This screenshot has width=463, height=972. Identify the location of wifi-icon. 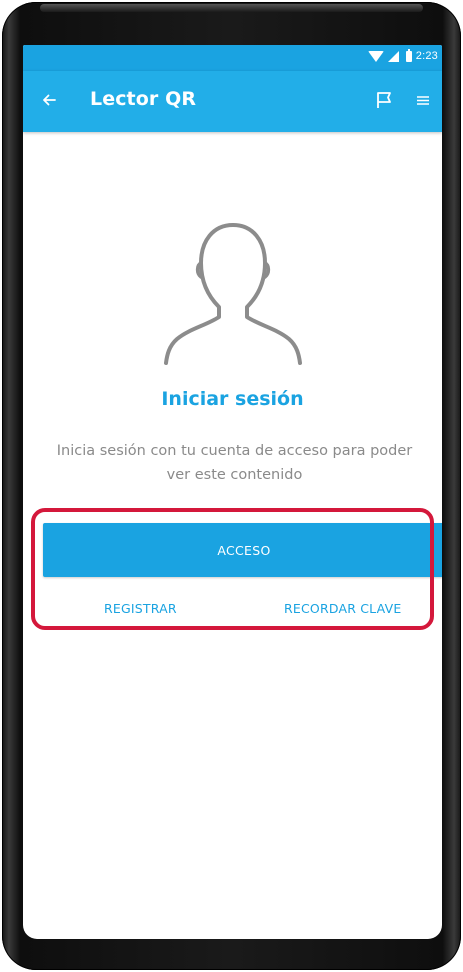
(375, 56).